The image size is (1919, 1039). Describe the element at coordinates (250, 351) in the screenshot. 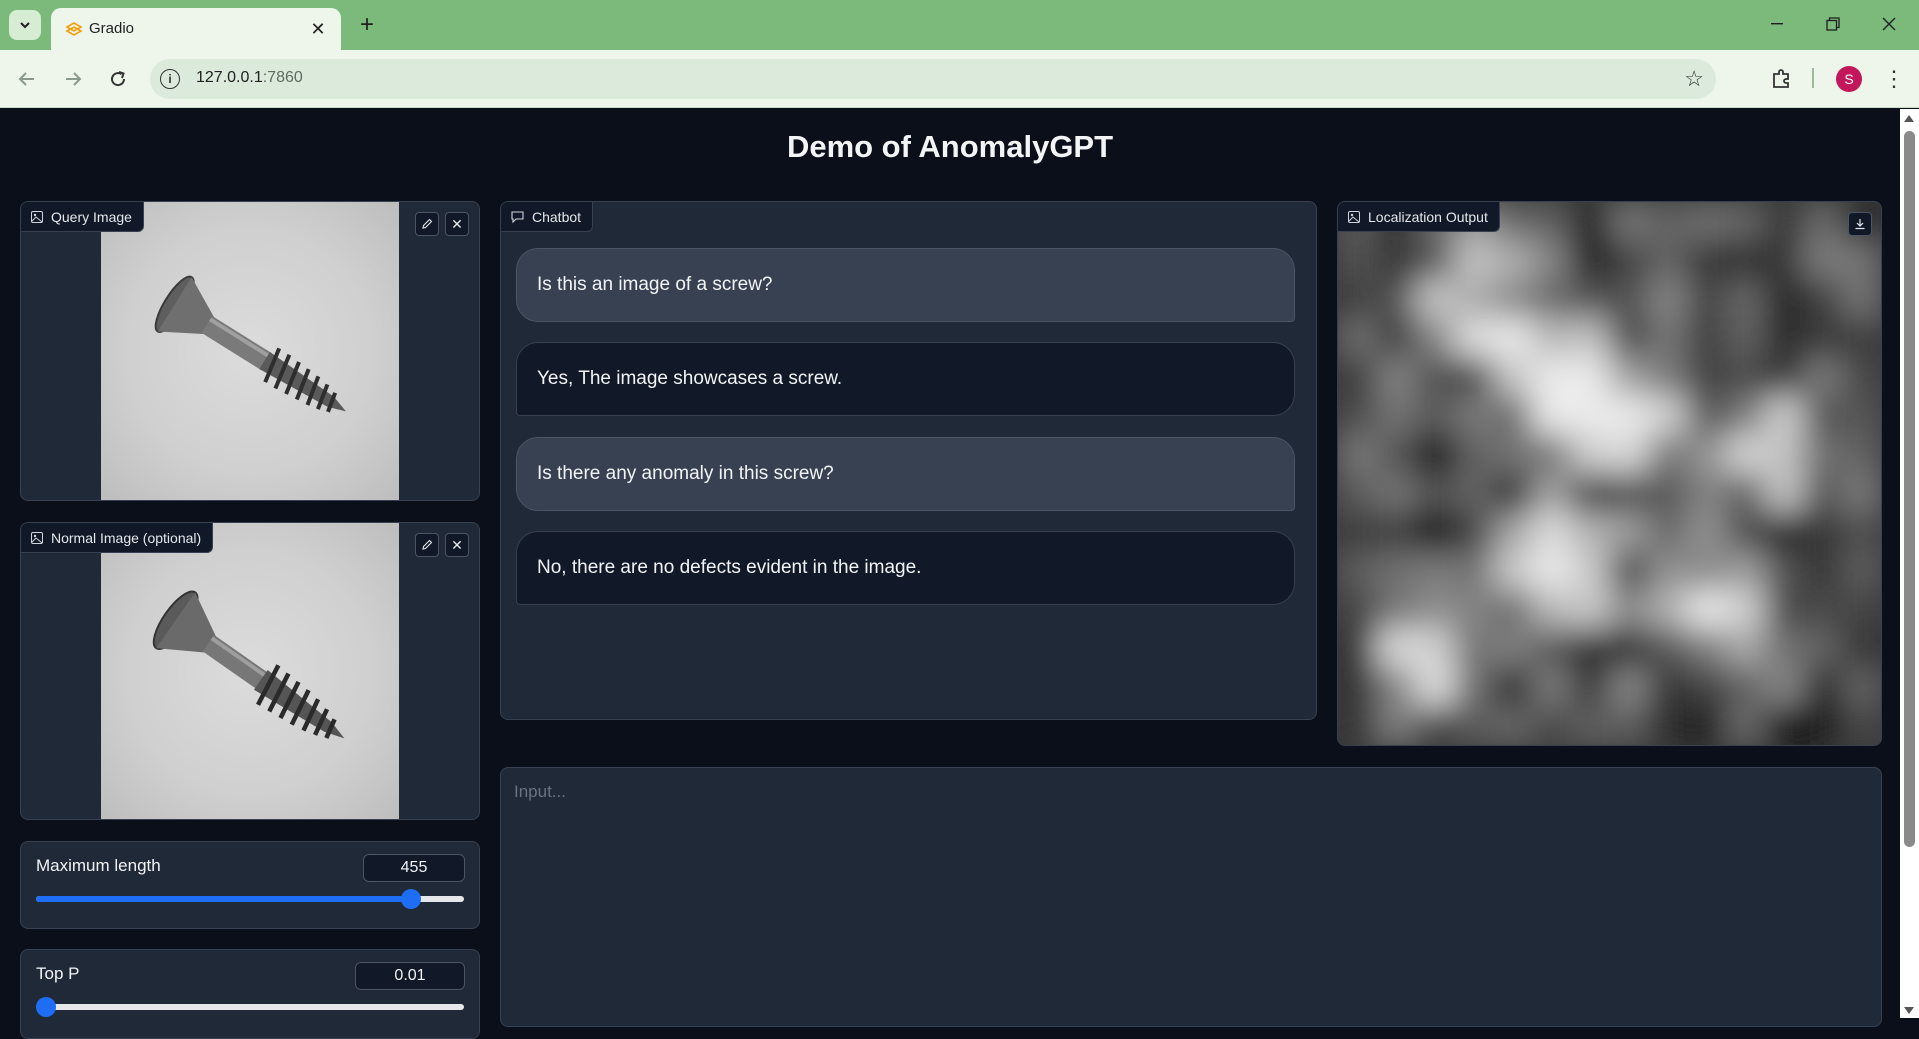

I see `query-image-block: Query Image ✕` at that location.